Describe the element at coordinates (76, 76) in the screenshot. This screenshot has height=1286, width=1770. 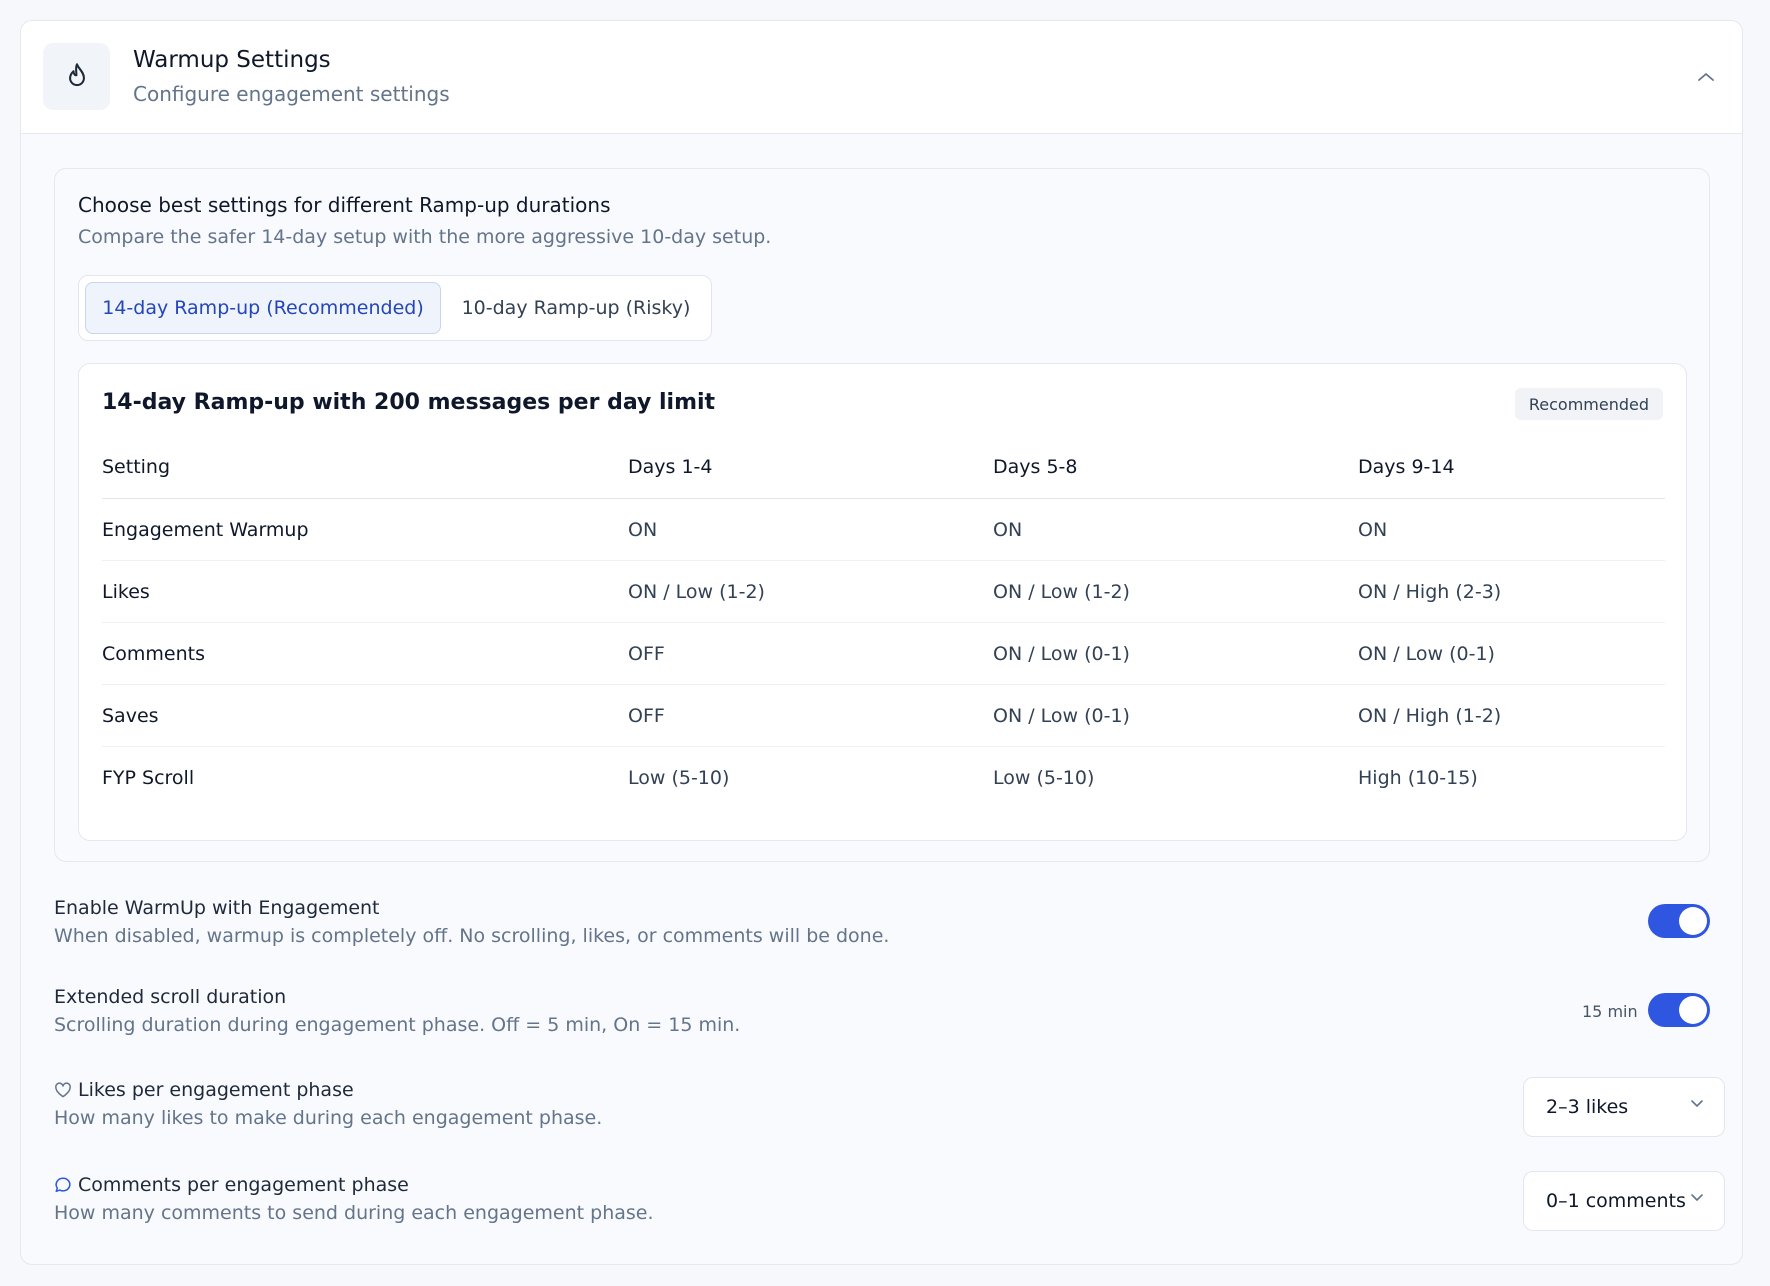
I see `flame-icon` at that location.